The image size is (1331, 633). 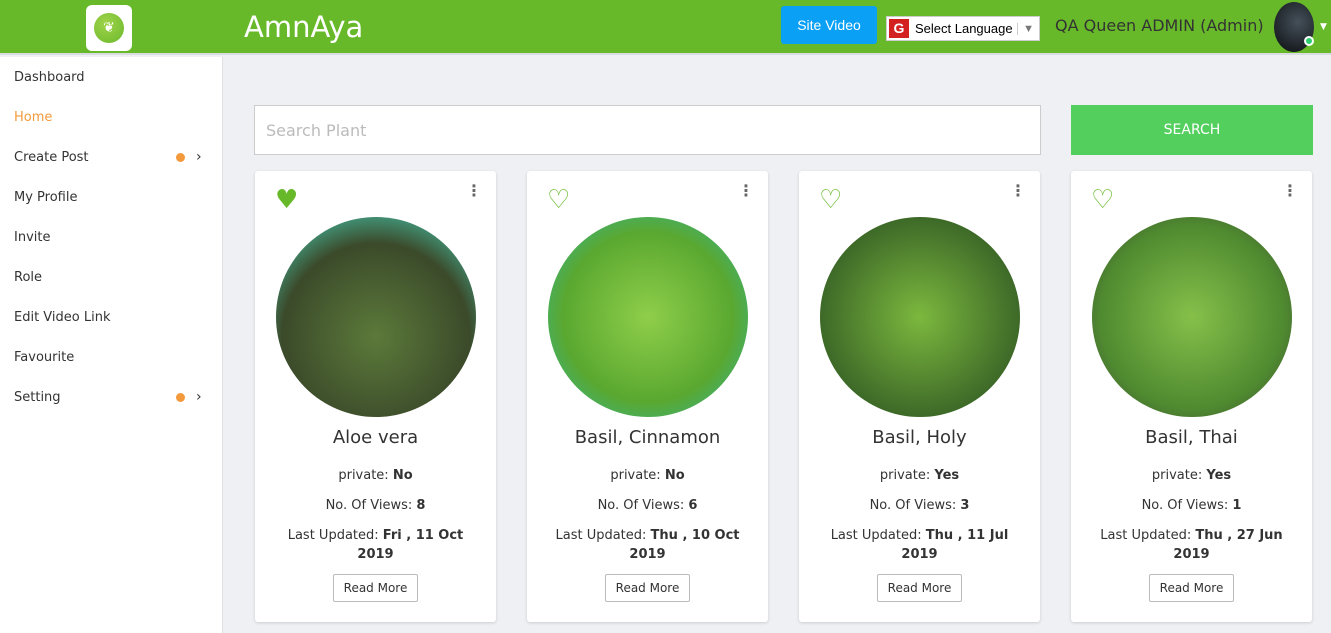 What do you see at coordinates (829, 25) in the screenshot?
I see `site-video-button: Site Video` at bounding box center [829, 25].